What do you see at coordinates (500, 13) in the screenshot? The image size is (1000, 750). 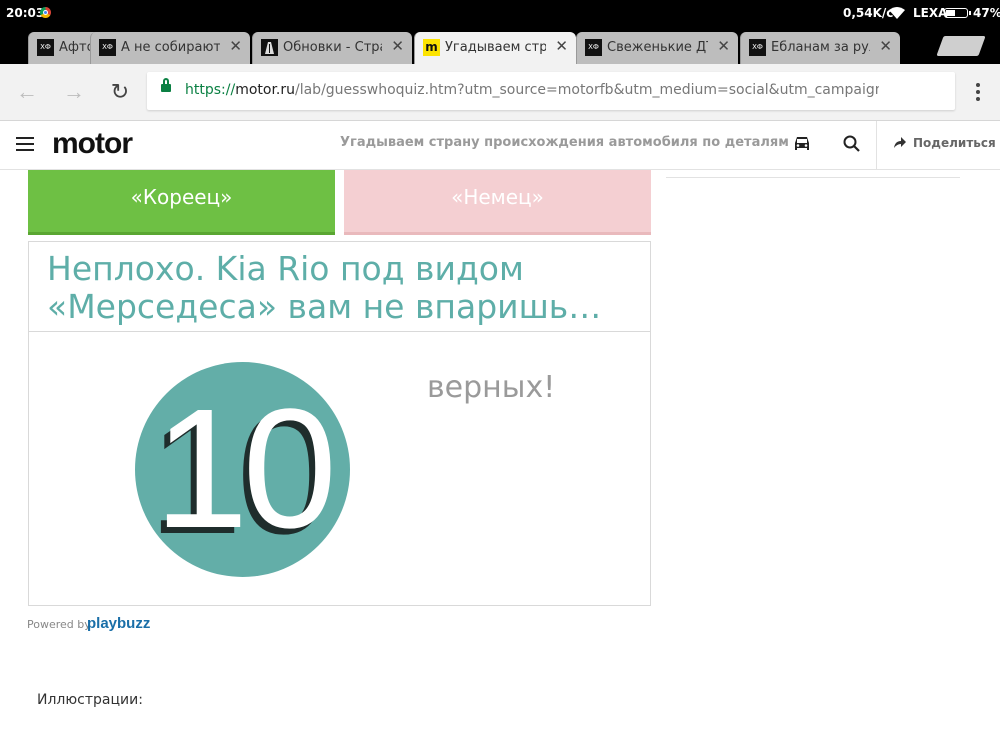 I see `status-bar: 20:03 0,54K/c LEXA 47%` at bounding box center [500, 13].